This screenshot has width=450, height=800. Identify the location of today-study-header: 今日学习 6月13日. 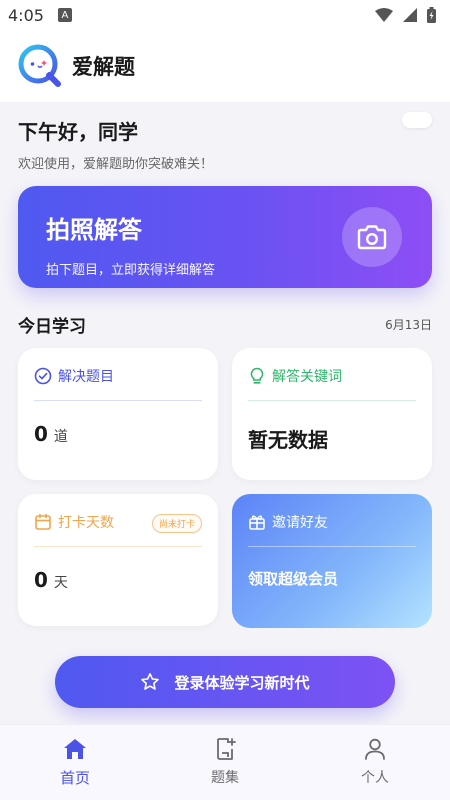
(225, 324).